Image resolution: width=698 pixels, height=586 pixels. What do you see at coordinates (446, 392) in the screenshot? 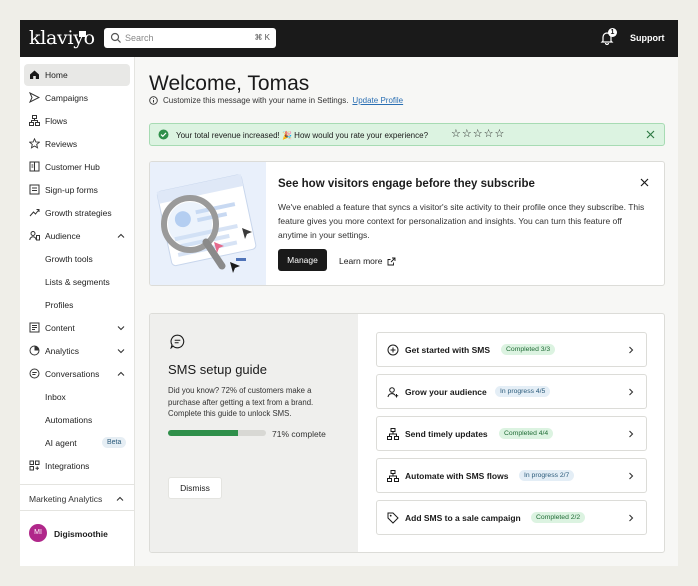
I see `sms-step-label: Grow your audience` at bounding box center [446, 392].